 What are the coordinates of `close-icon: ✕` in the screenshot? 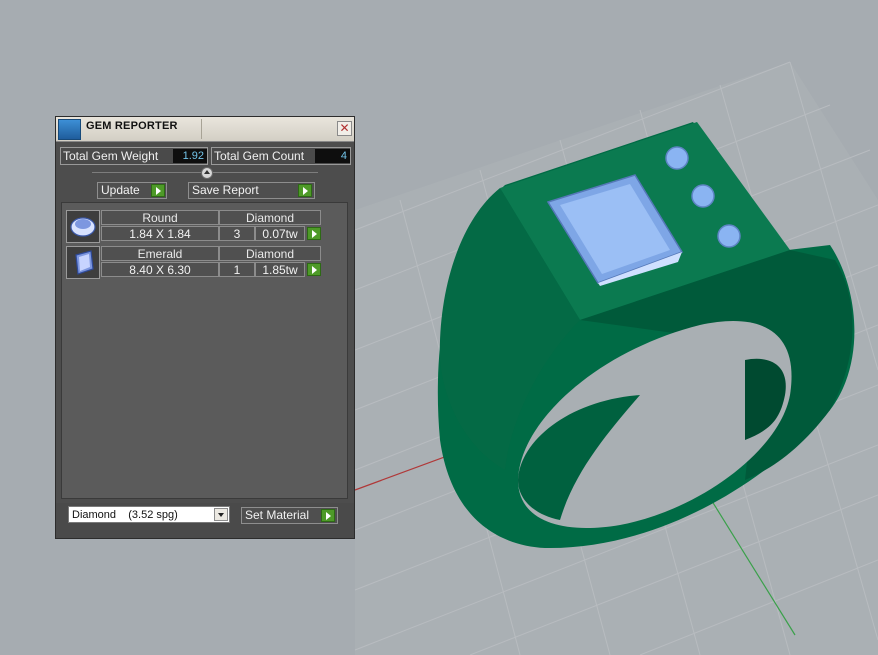 It's located at (344, 128).